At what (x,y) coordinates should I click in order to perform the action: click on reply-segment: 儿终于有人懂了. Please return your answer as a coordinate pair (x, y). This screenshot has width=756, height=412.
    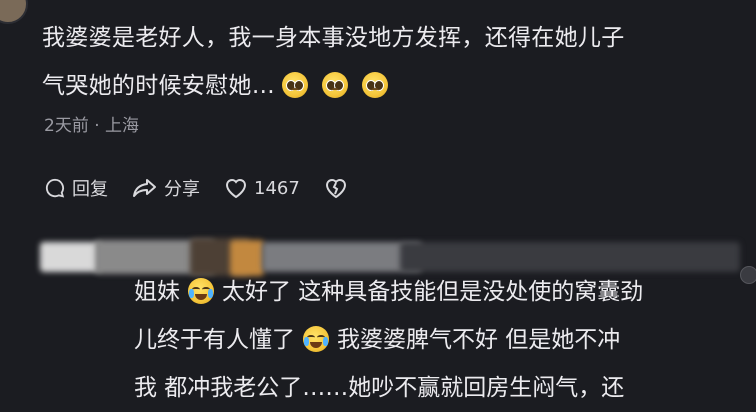
    Looking at the image, I should click on (214, 340).